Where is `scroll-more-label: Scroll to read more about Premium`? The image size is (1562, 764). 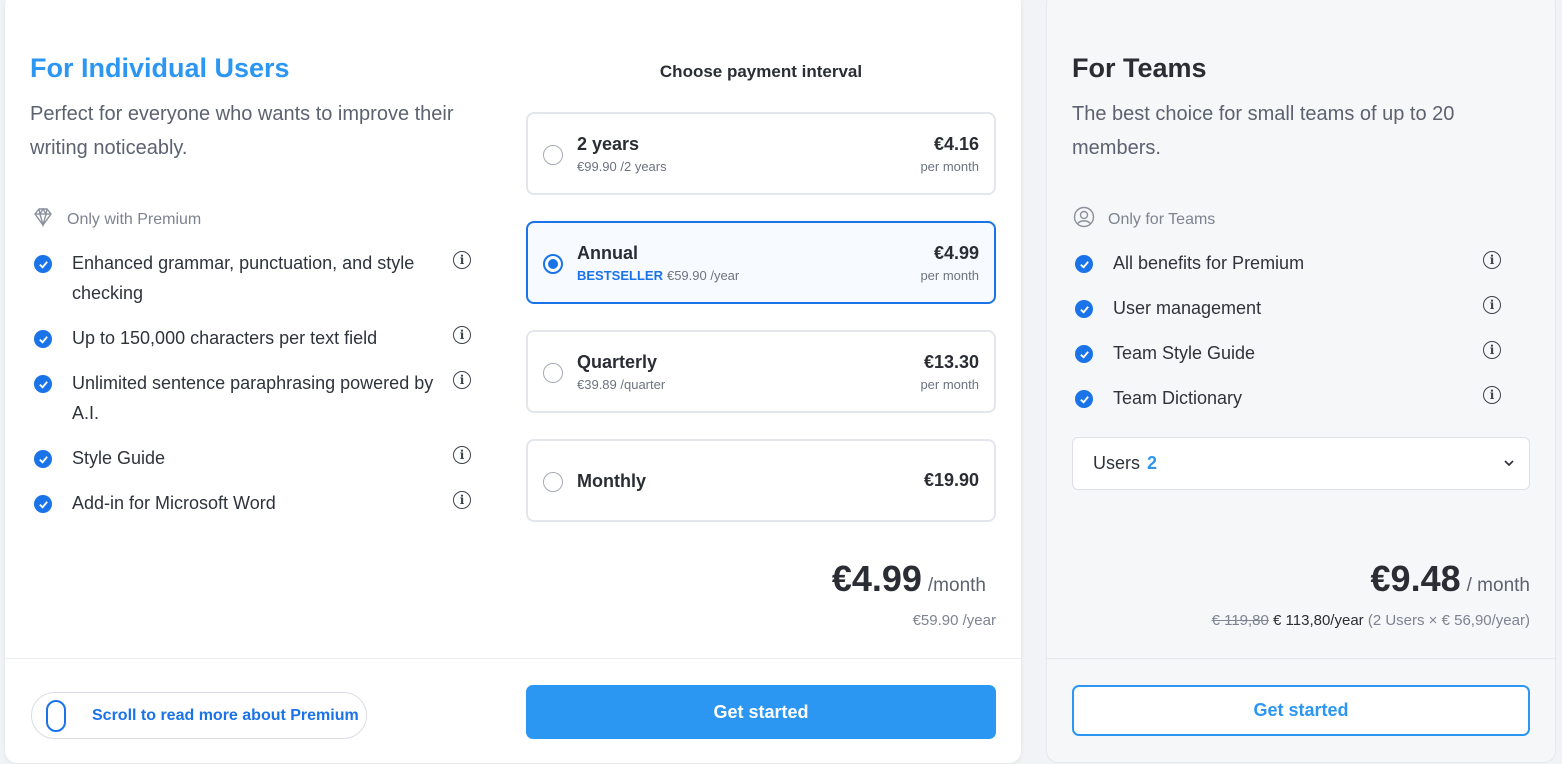 scroll-more-label: Scroll to read more about Premium is located at coordinates (225, 715).